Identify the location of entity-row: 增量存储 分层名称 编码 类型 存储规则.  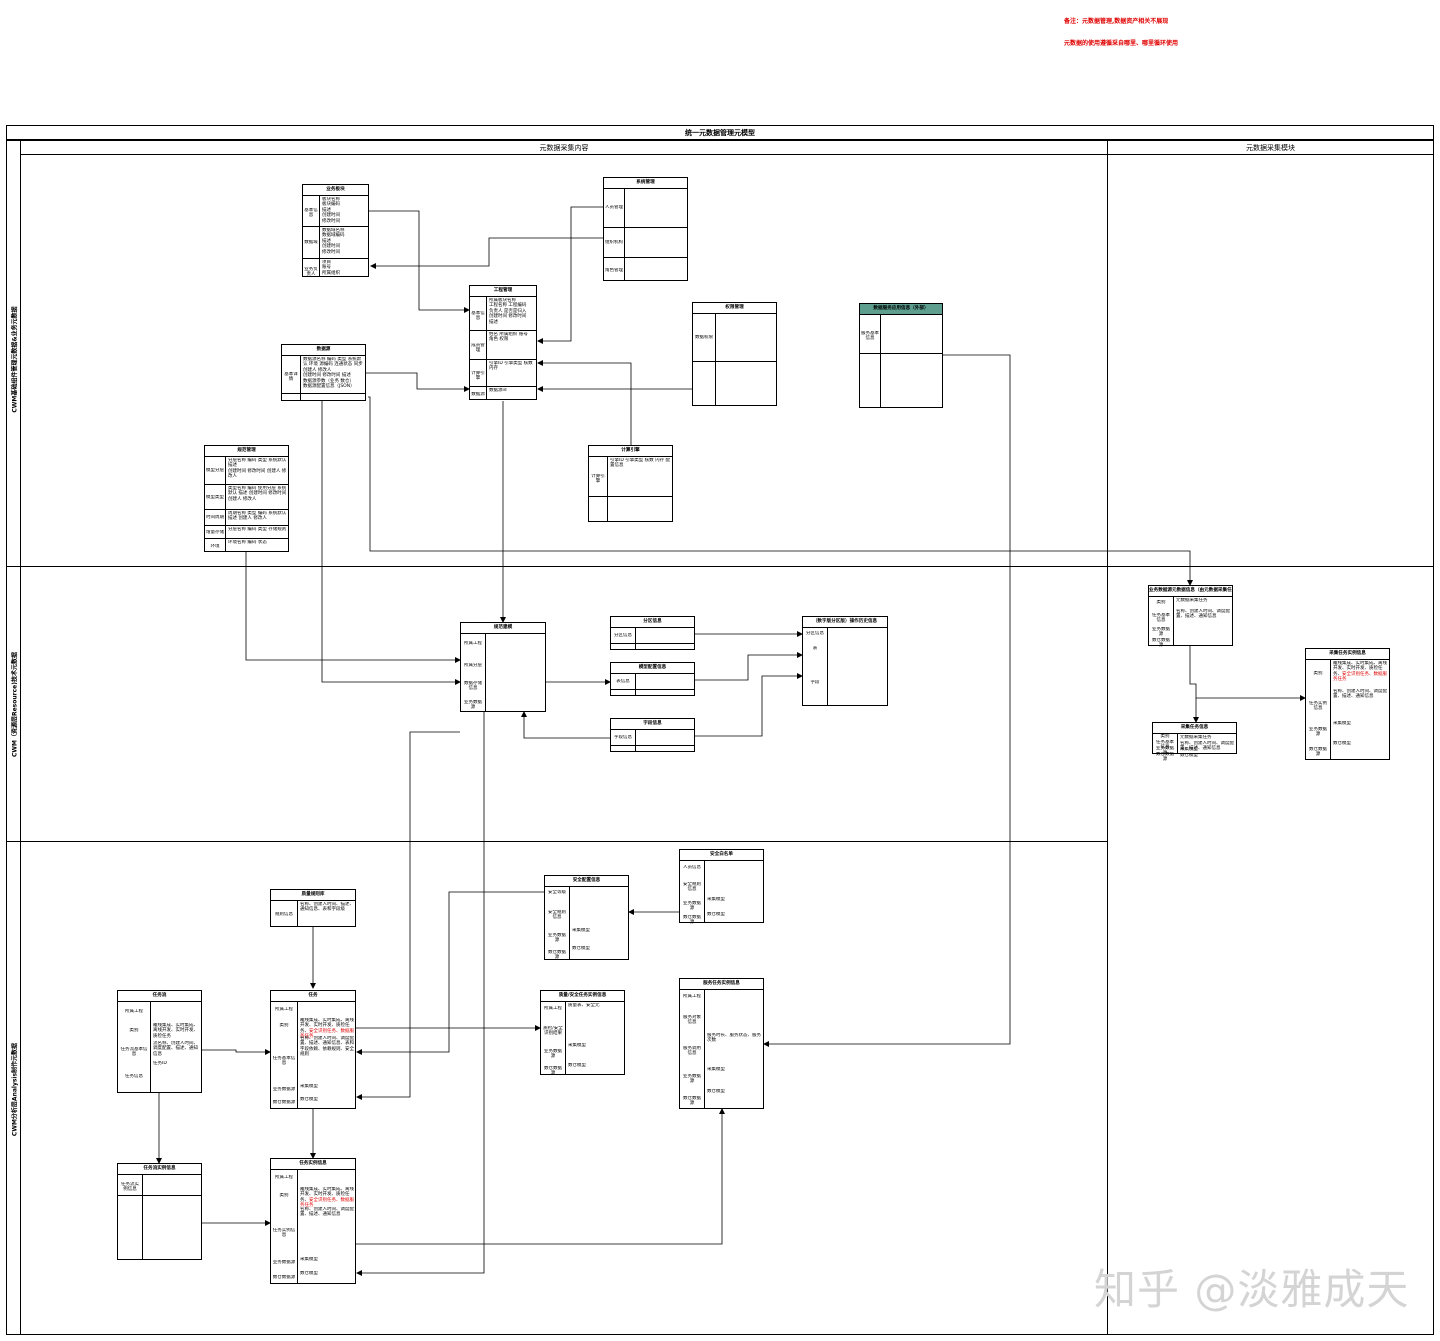
(246, 531).